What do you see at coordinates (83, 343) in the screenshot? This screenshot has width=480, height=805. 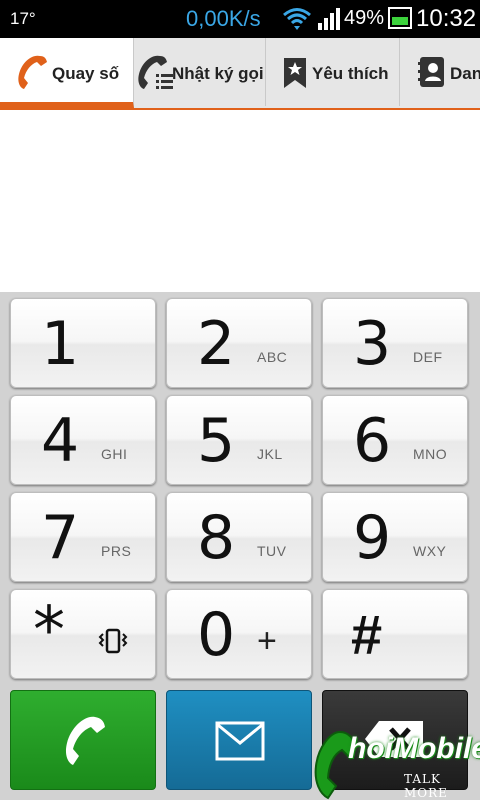 I see `key-1: 1` at bounding box center [83, 343].